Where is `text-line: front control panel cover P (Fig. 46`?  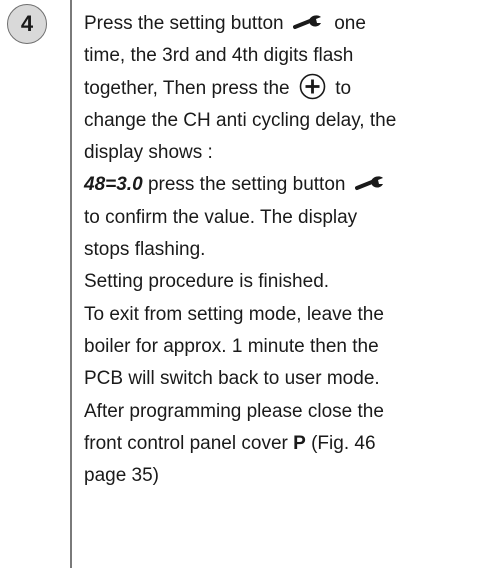 text-line: front control panel cover P (Fig. 46 is located at coordinates (286, 444).